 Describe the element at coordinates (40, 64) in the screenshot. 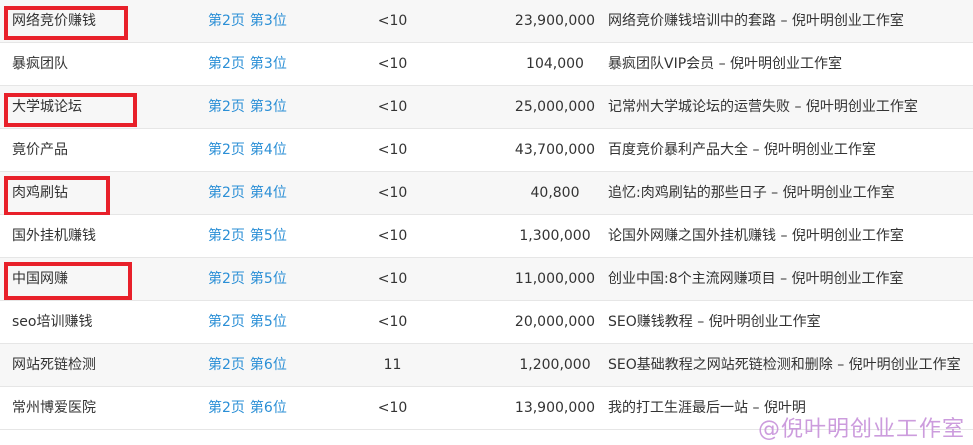

I see `keyword-cell: 暴疯团队` at that location.